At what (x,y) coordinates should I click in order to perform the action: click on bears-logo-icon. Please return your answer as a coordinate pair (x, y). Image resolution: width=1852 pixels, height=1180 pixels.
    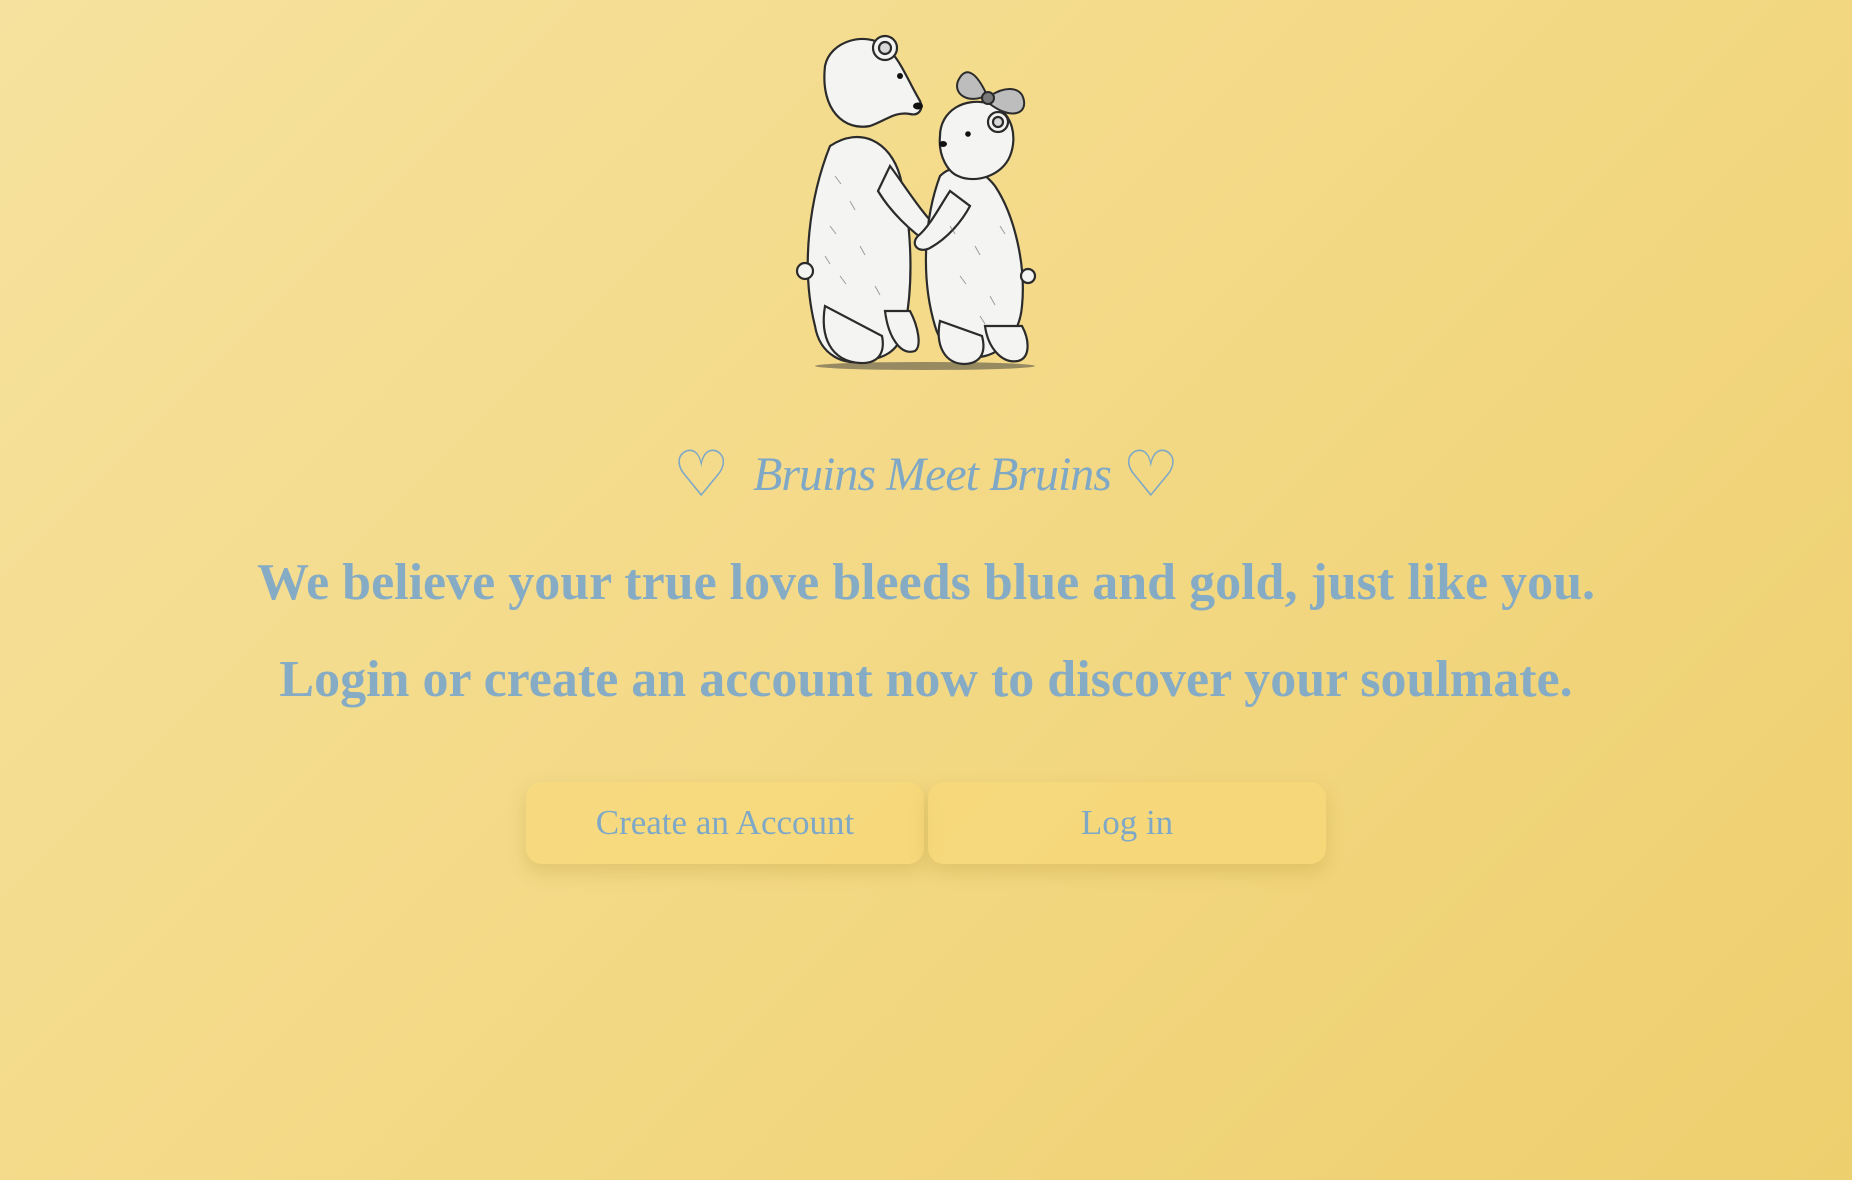
    Looking at the image, I should click on (925, 201).